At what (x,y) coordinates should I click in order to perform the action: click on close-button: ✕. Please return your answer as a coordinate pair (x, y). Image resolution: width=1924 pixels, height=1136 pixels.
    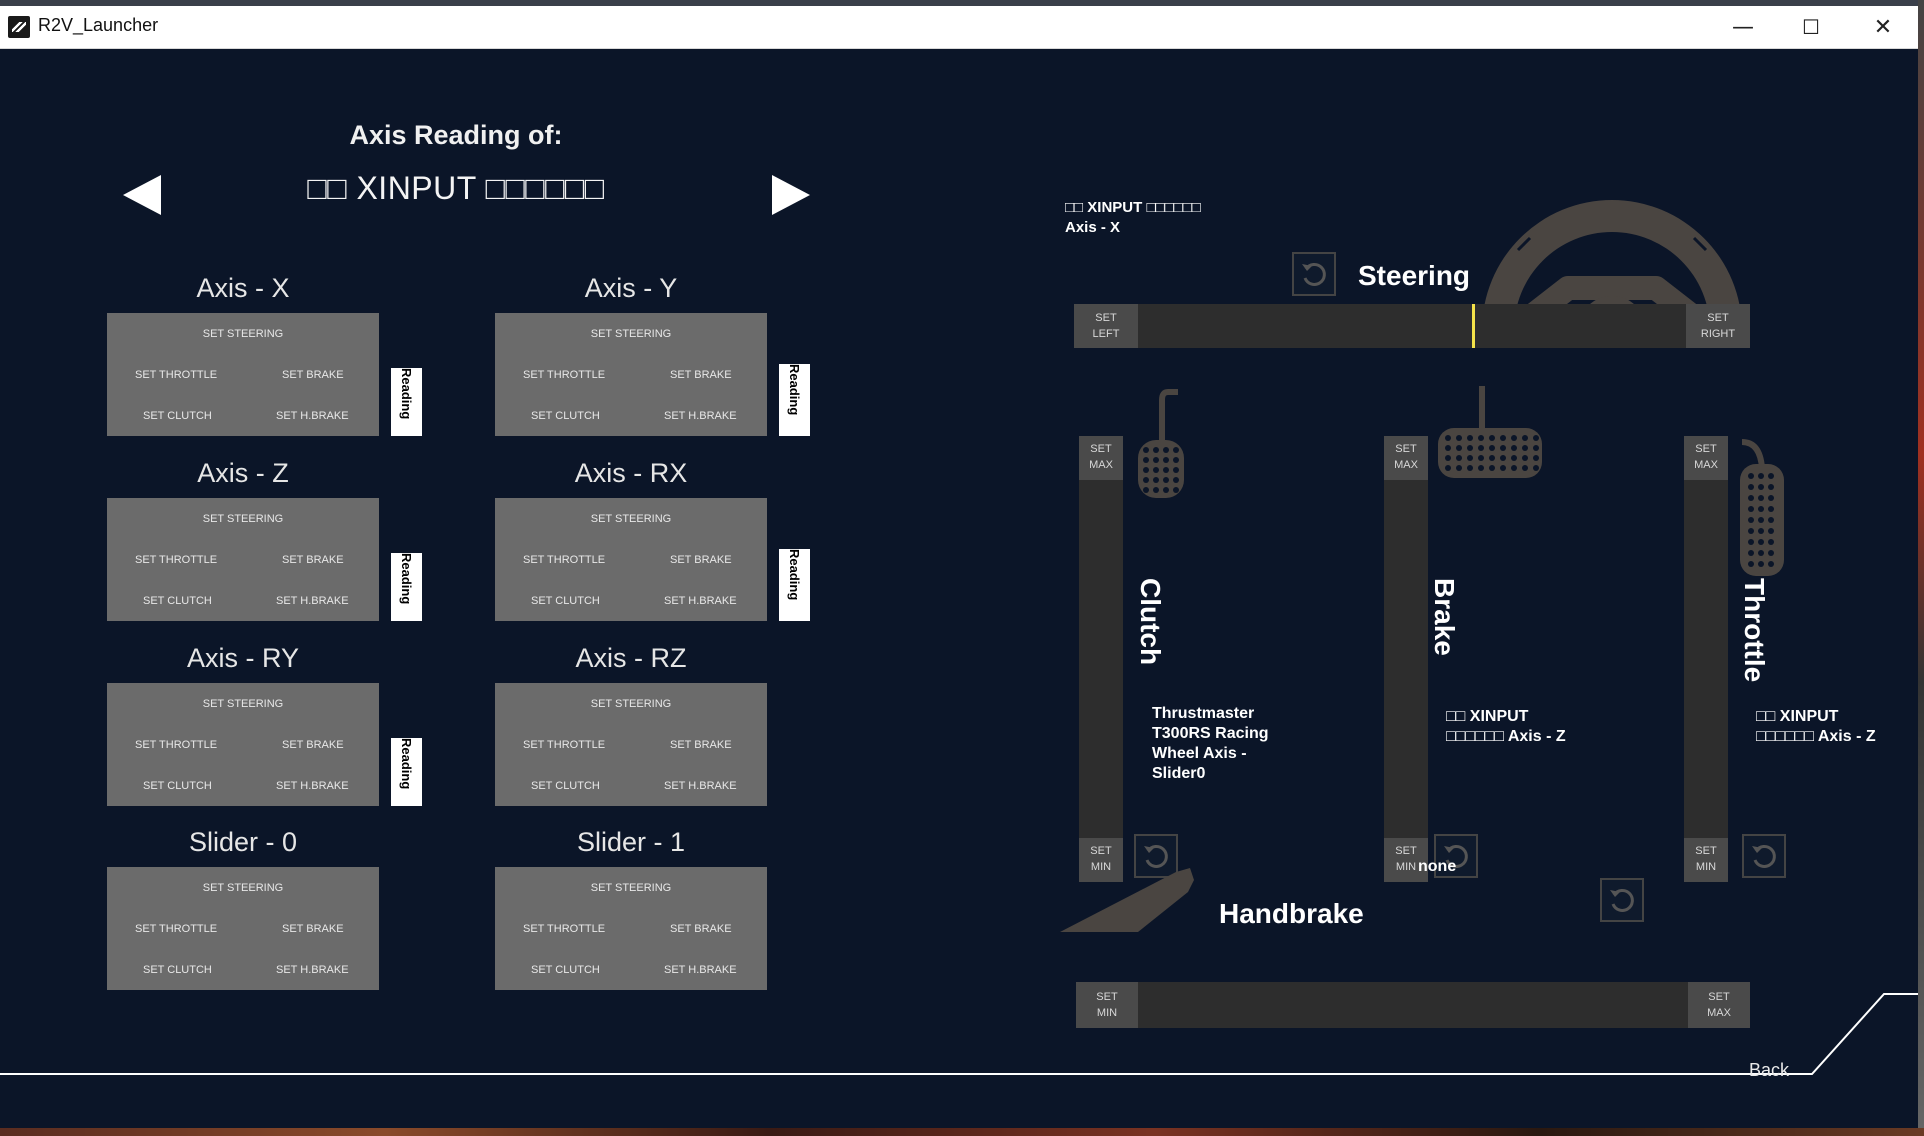
    Looking at the image, I should click on (1883, 27).